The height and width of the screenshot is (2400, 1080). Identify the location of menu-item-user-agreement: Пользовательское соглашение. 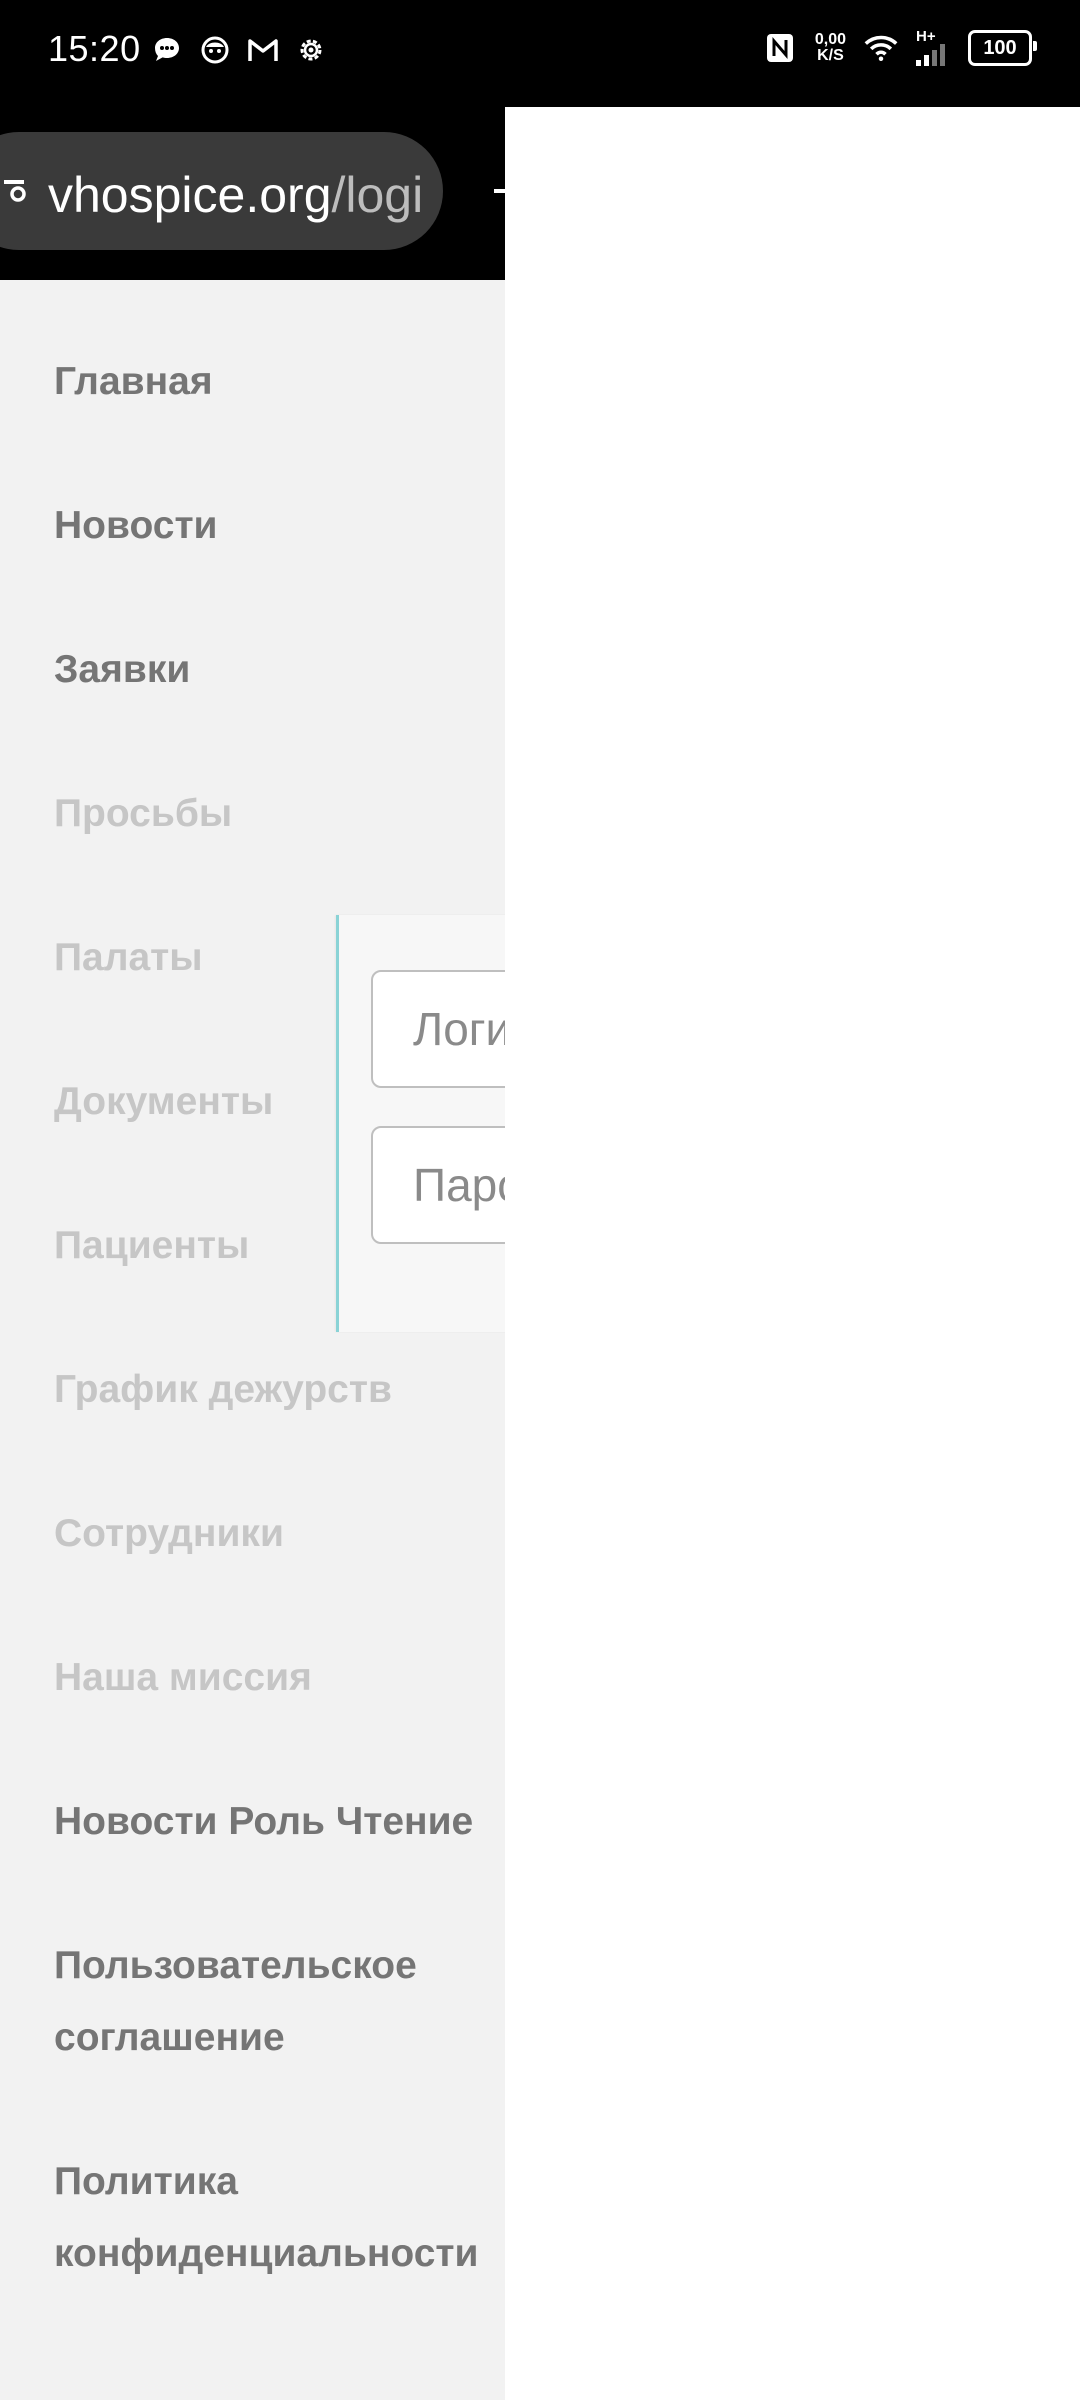
(235, 2002).